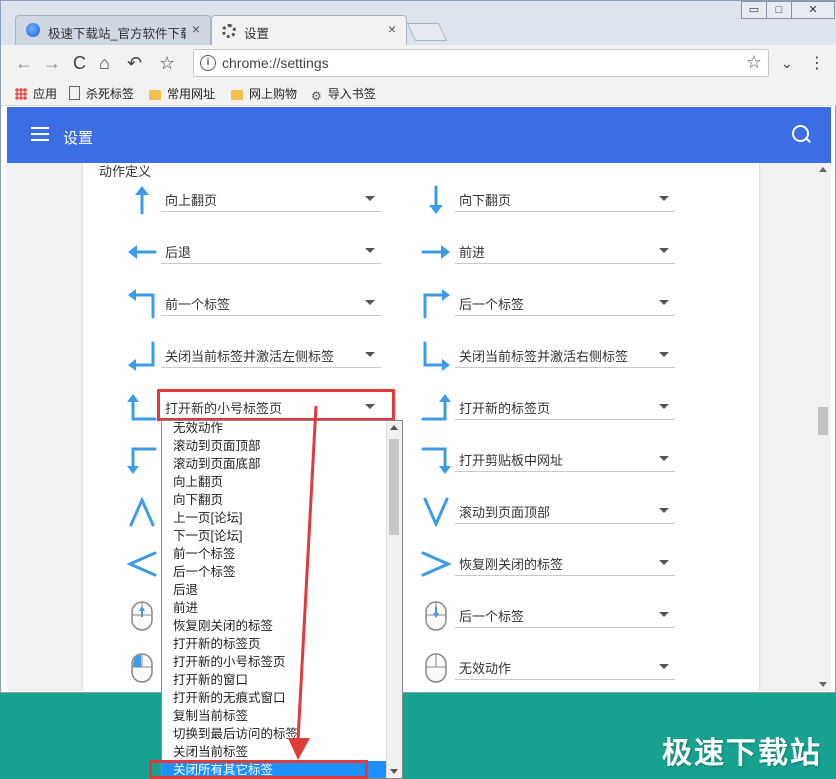  What do you see at coordinates (742, 753) in the screenshot?
I see `watermark-text: 极速下载站` at bounding box center [742, 753].